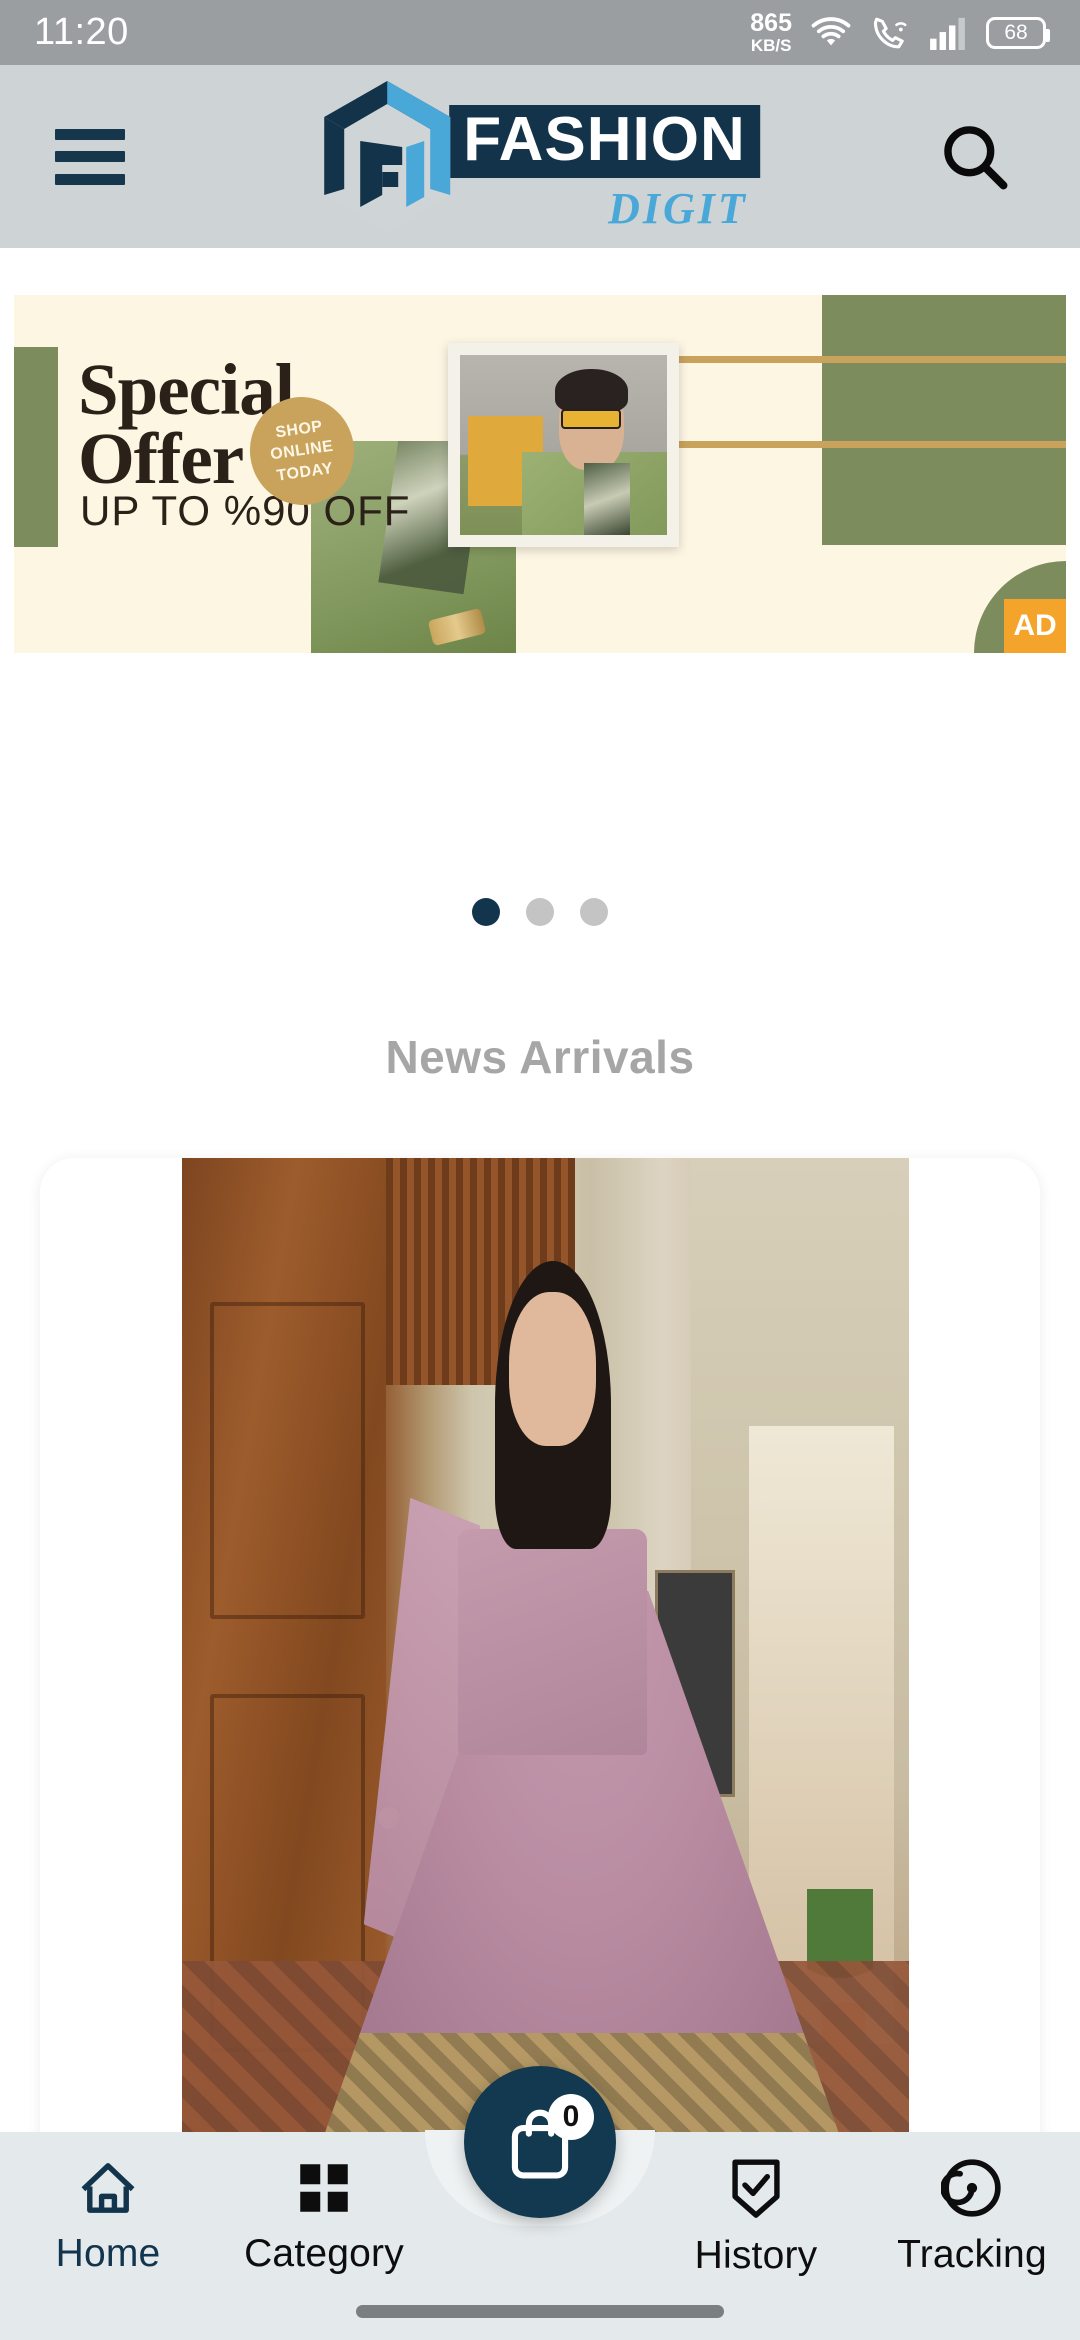 Image resolution: width=1080 pixels, height=2340 pixels. I want to click on nav-item-tracking: Tracking, so click(972, 2217).